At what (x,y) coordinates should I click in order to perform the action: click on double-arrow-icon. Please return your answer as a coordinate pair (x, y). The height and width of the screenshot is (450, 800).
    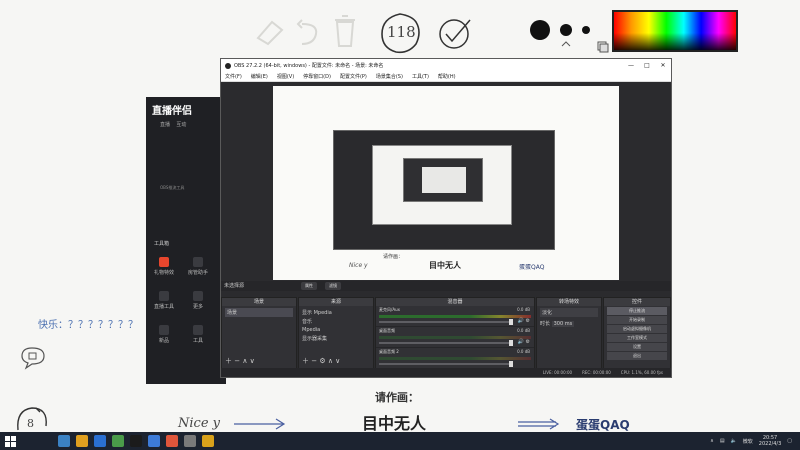
    Looking at the image, I should click on (539, 424).